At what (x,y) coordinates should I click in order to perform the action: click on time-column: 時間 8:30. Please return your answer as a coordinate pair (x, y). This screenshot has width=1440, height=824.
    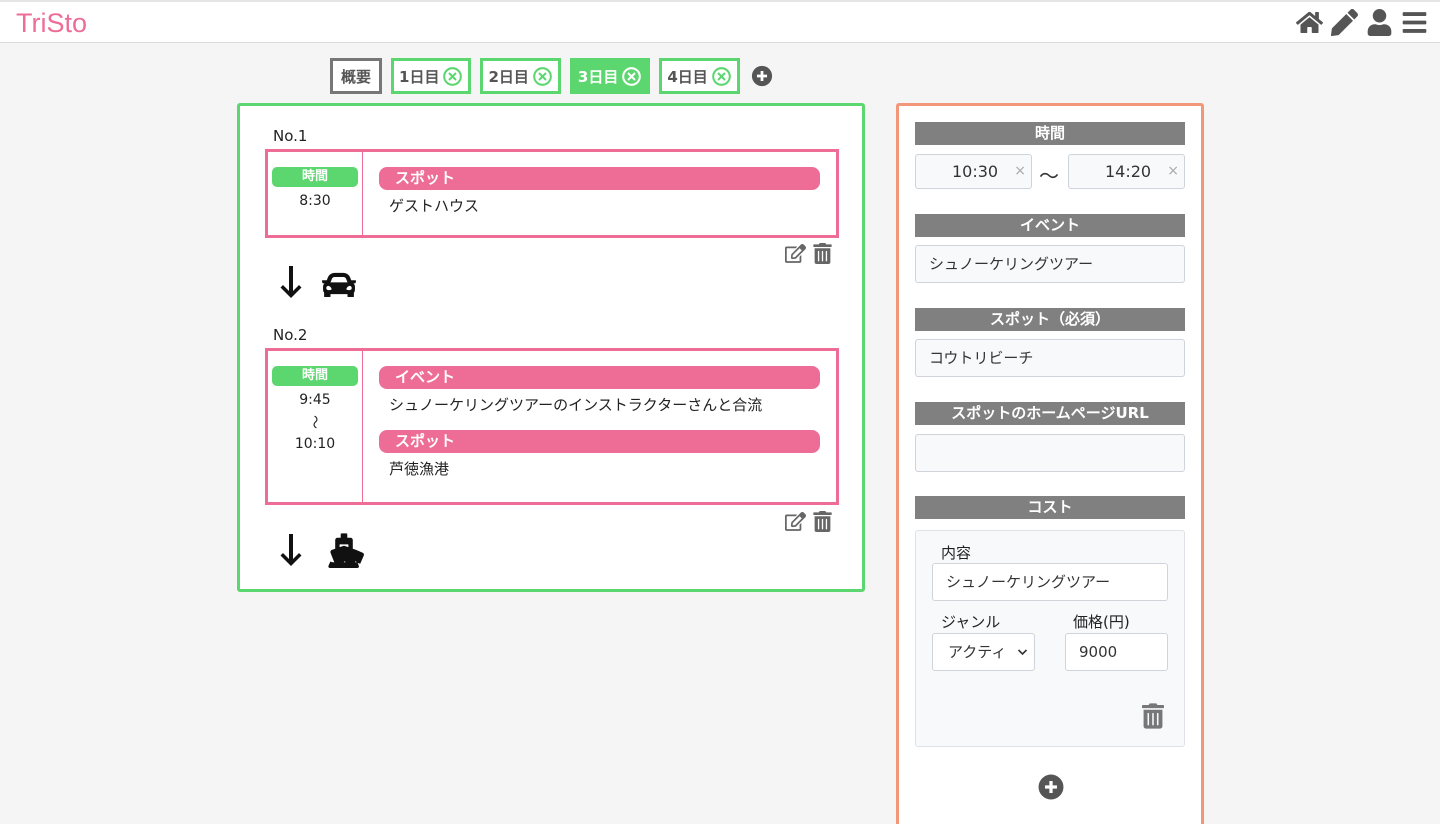
    Looking at the image, I should click on (315, 193).